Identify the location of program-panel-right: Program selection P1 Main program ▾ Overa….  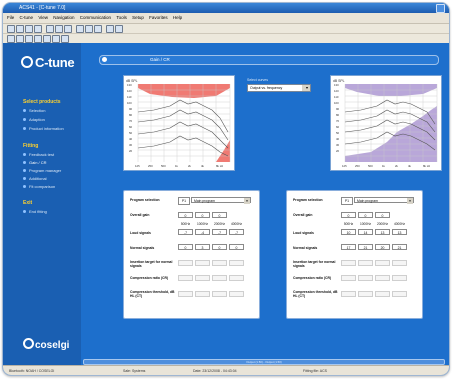
(354, 254).